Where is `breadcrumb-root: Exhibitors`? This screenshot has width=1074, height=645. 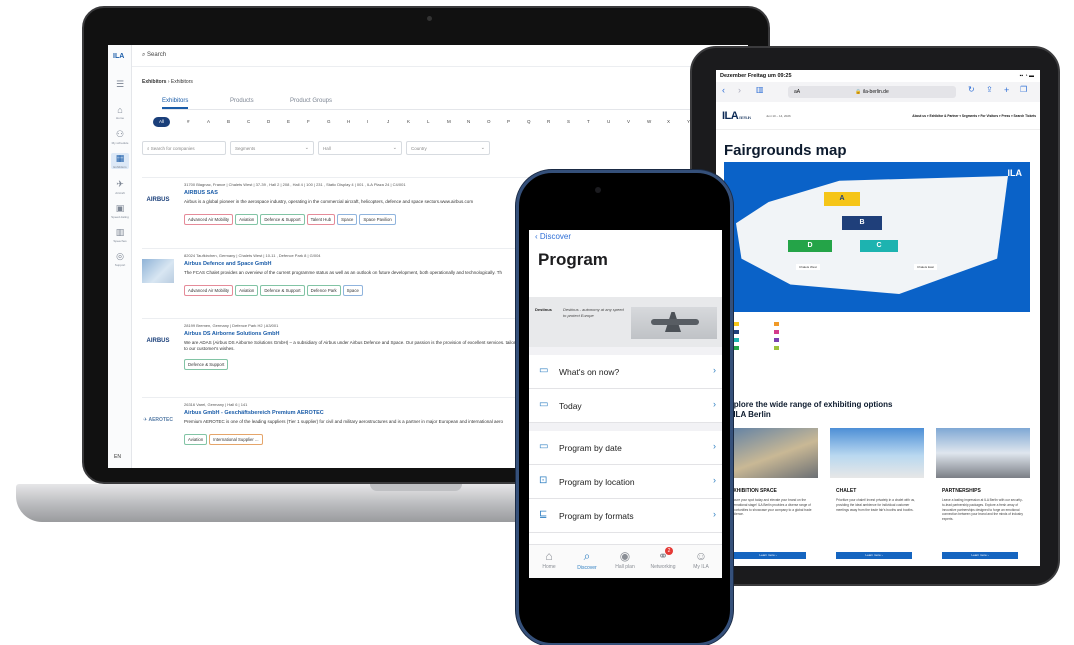 breadcrumb-root: Exhibitors is located at coordinates (154, 82).